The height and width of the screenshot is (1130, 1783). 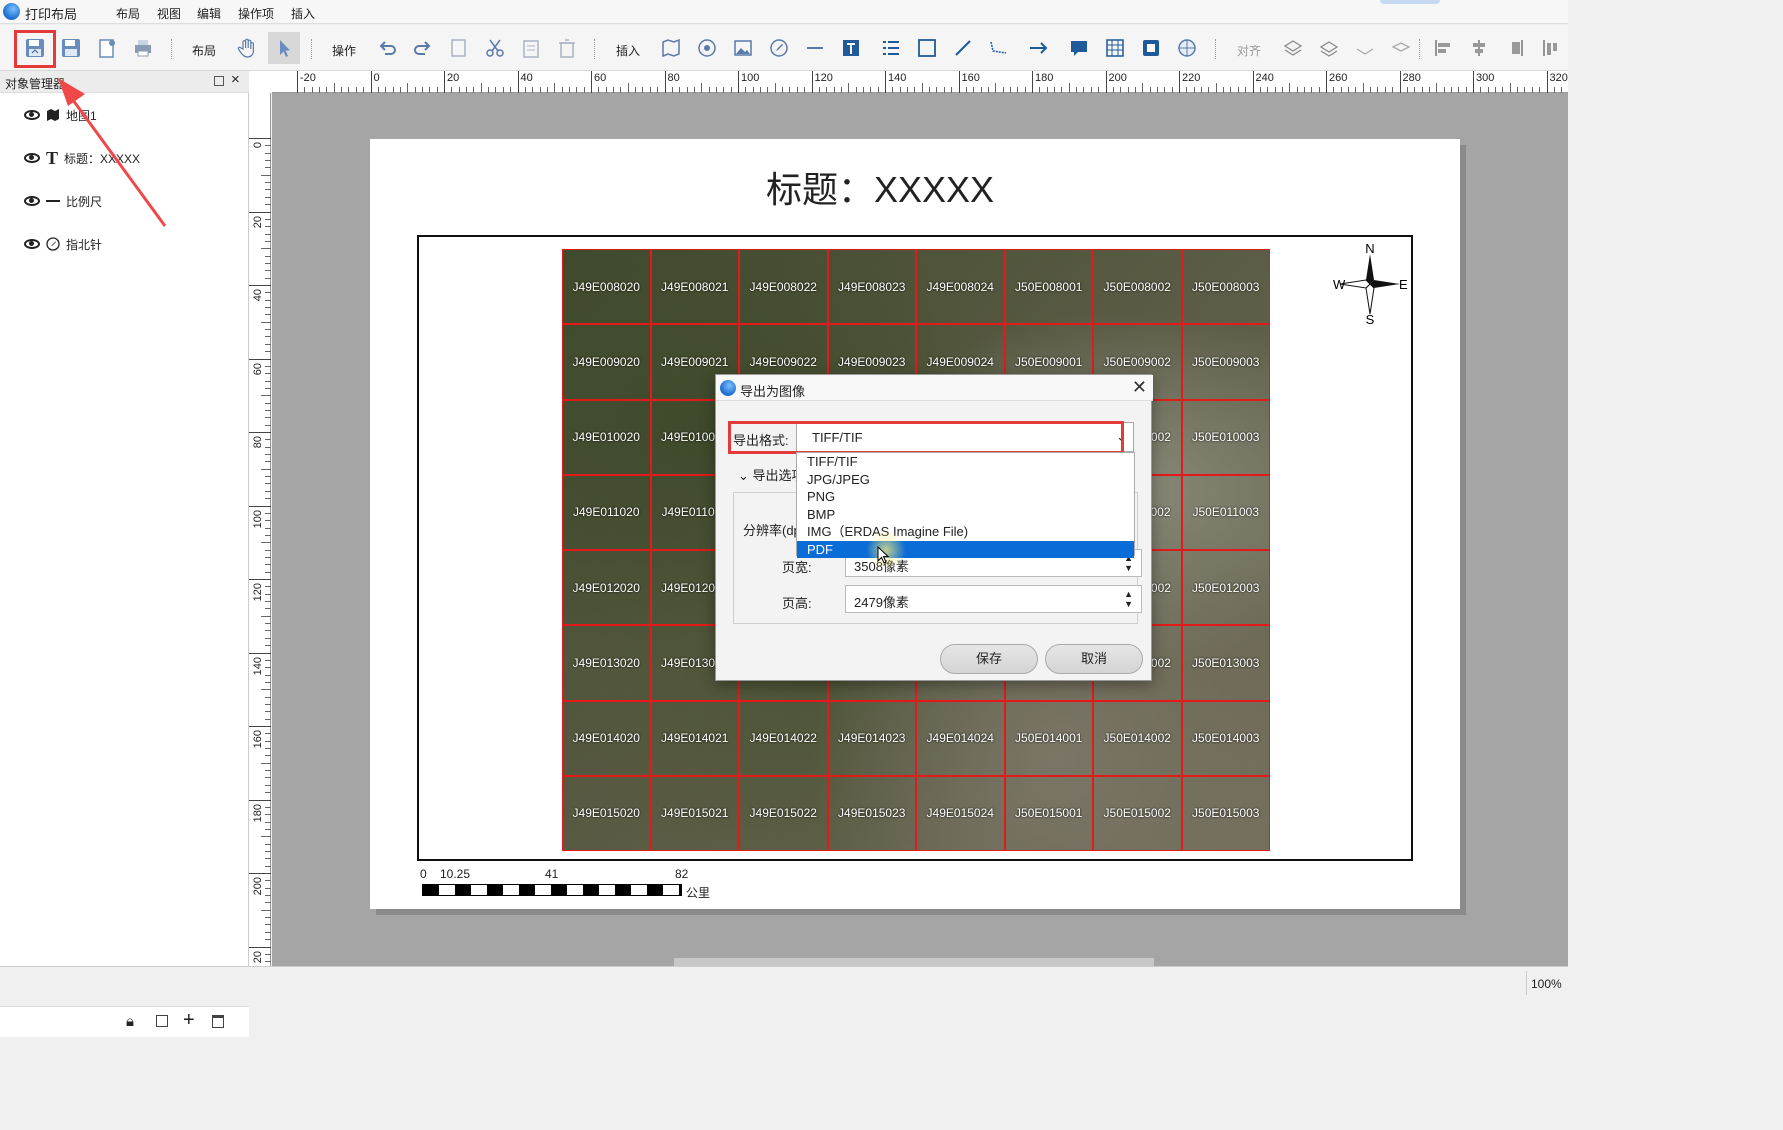 What do you see at coordinates (130, 1021) in the screenshot?
I see `lock-icon: 🔒︎` at bounding box center [130, 1021].